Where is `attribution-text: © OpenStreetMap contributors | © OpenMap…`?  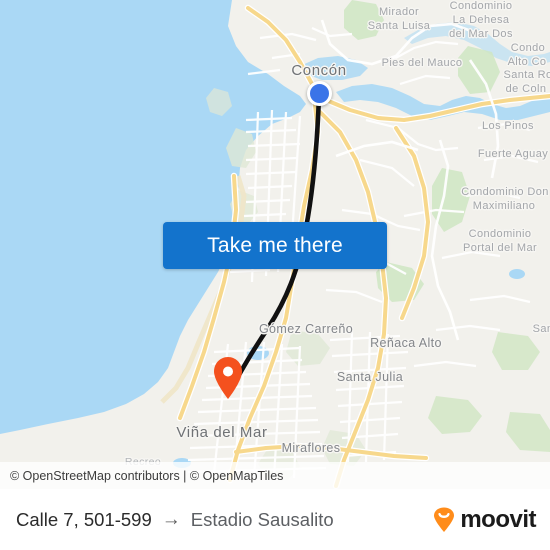
attribution-text: © OpenStreetMap contributors | © OpenMap… is located at coordinates (147, 475).